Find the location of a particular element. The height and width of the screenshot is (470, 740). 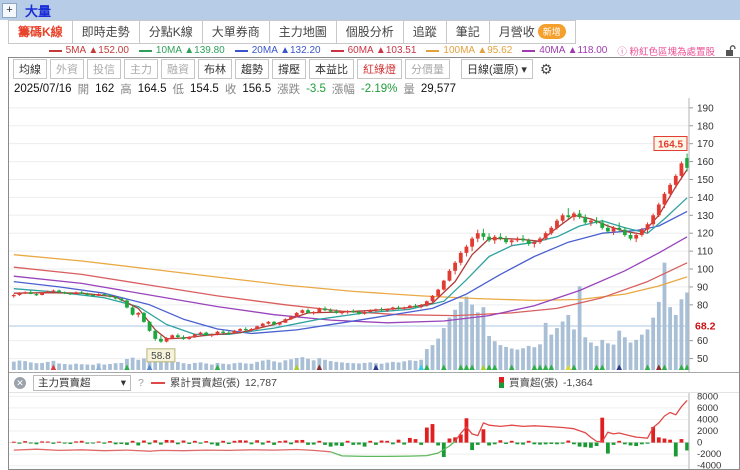

tab-追蹤: 追蹤 is located at coordinates (424, 32).